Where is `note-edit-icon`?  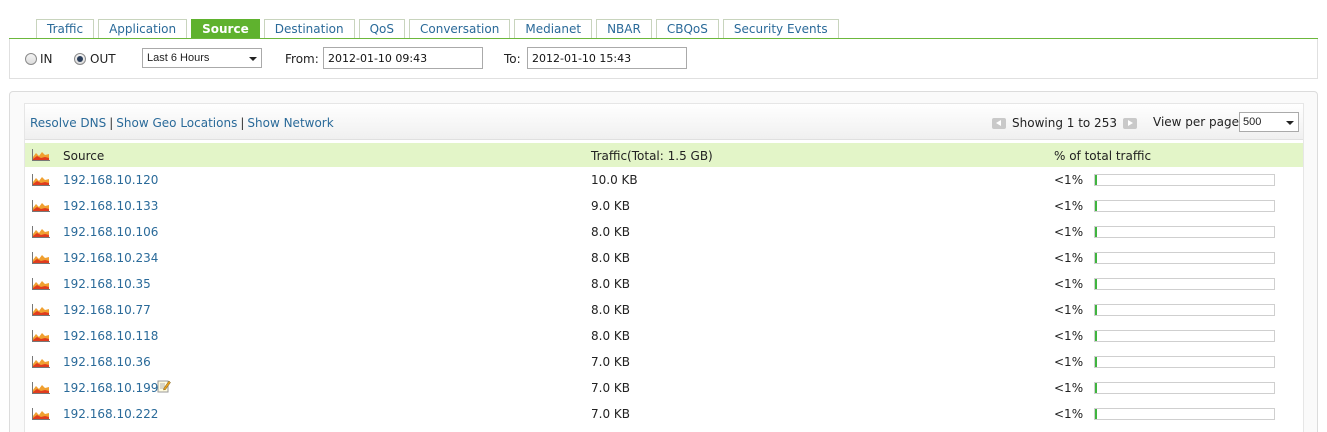 note-edit-icon is located at coordinates (164, 386).